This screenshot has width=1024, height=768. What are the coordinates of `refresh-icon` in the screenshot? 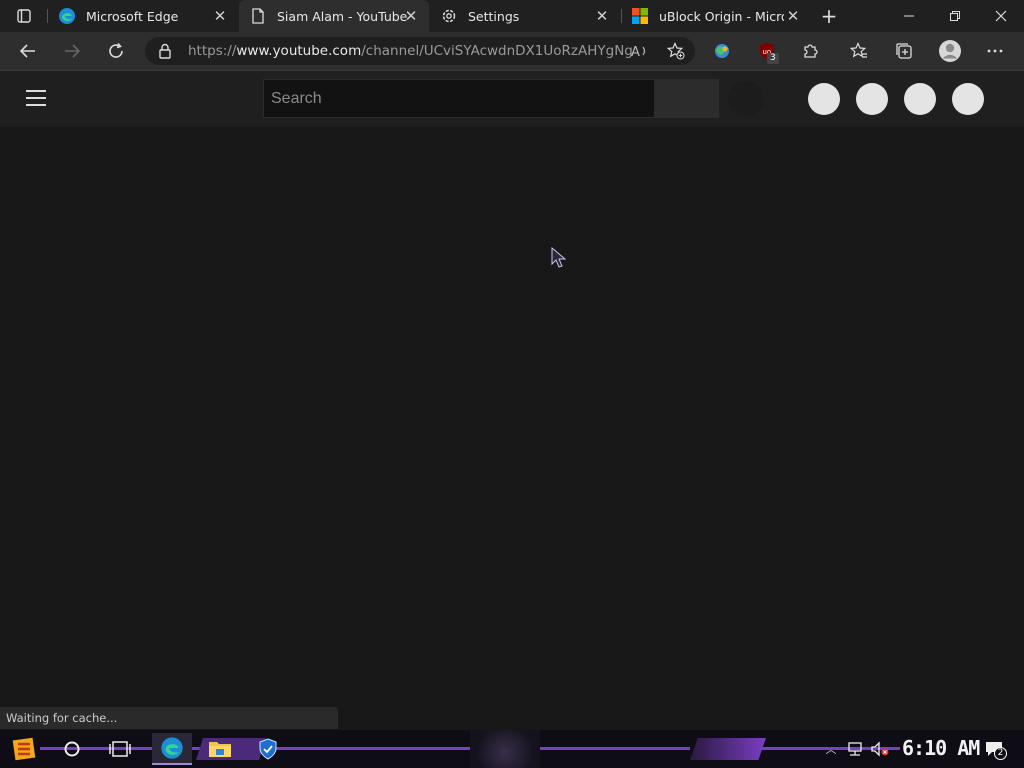 It's located at (116, 50).